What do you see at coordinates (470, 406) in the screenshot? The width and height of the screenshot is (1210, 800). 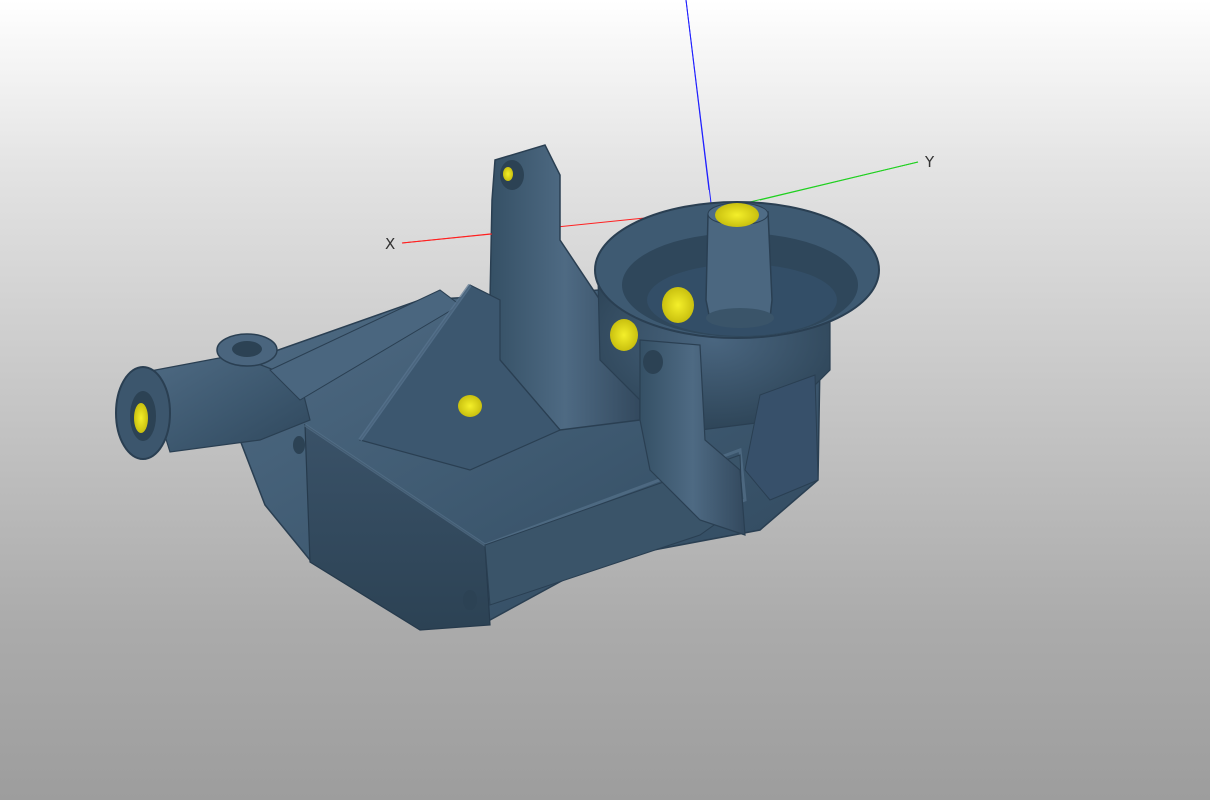 I see `gusset-deviation-spot` at bounding box center [470, 406].